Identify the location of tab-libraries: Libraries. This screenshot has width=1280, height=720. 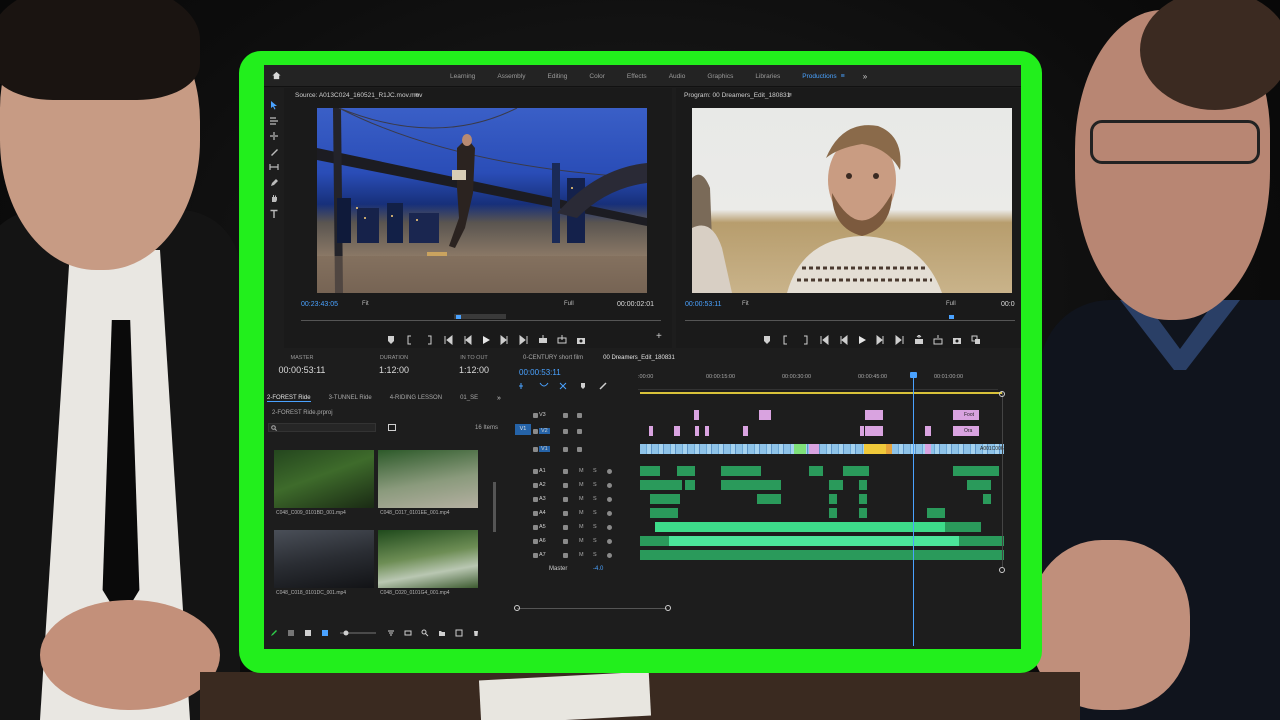
(767, 76).